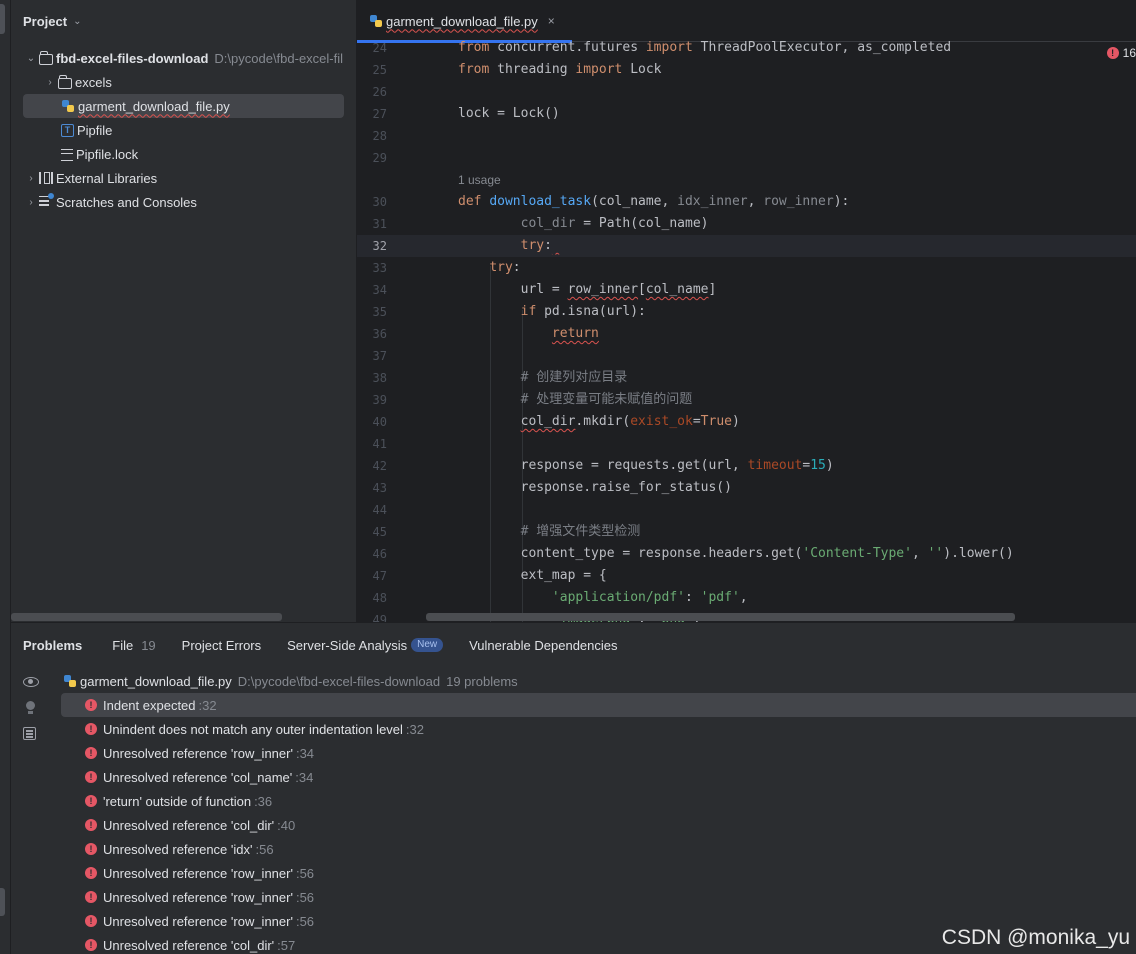 Image resolution: width=1136 pixels, height=954 pixels. Describe the element at coordinates (379, 136) in the screenshot. I see `code-line: 28` at that location.